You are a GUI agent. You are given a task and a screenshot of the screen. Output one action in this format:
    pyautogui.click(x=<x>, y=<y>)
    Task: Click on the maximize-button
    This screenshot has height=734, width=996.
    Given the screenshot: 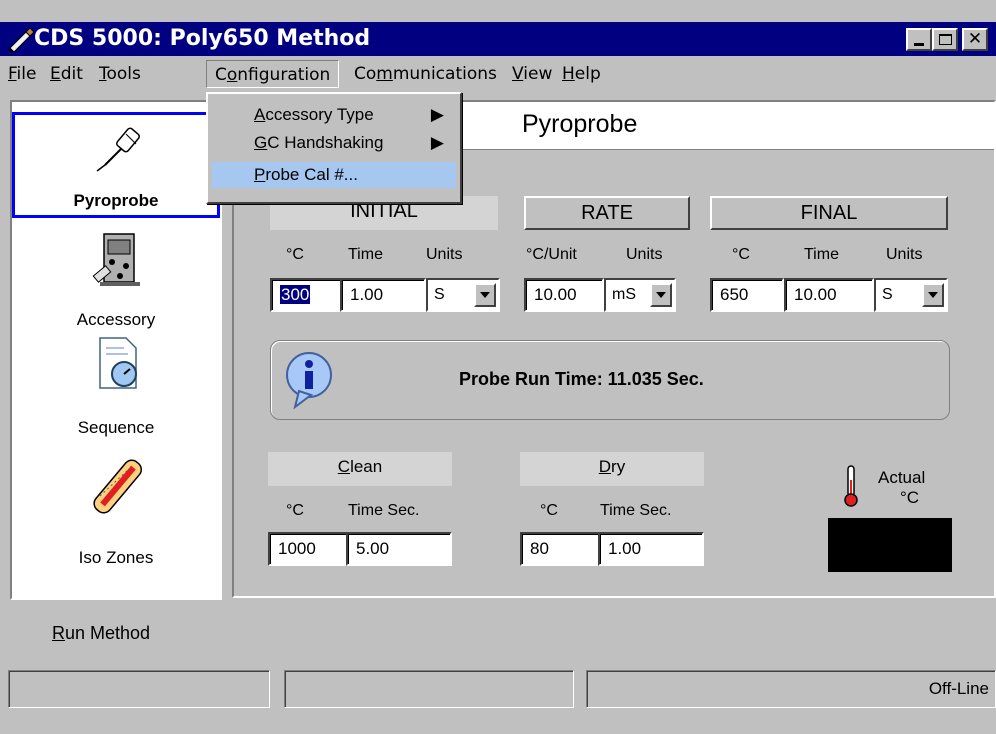 What is the action you would take?
    pyautogui.click(x=945, y=39)
    